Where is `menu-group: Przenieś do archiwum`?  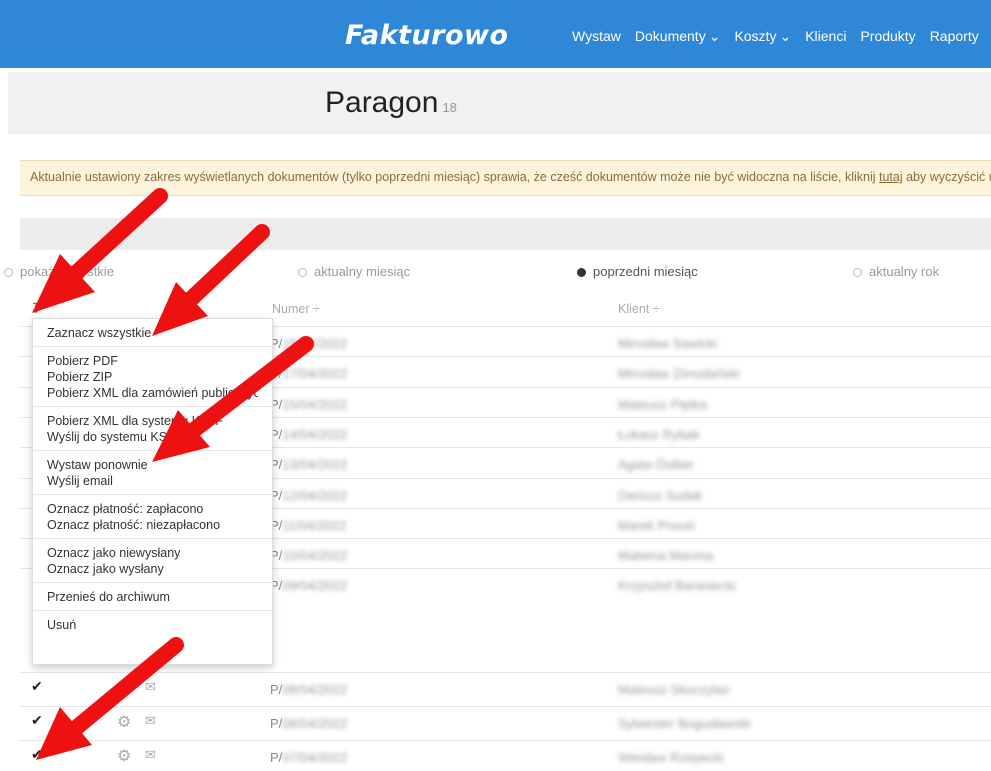 menu-group: Przenieś do archiwum is located at coordinates (152, 597).